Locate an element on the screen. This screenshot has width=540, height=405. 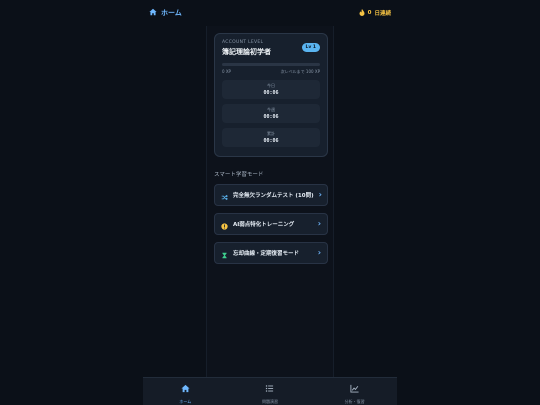
nav-label: 分析・復習 is located at coordinates (354, 401).